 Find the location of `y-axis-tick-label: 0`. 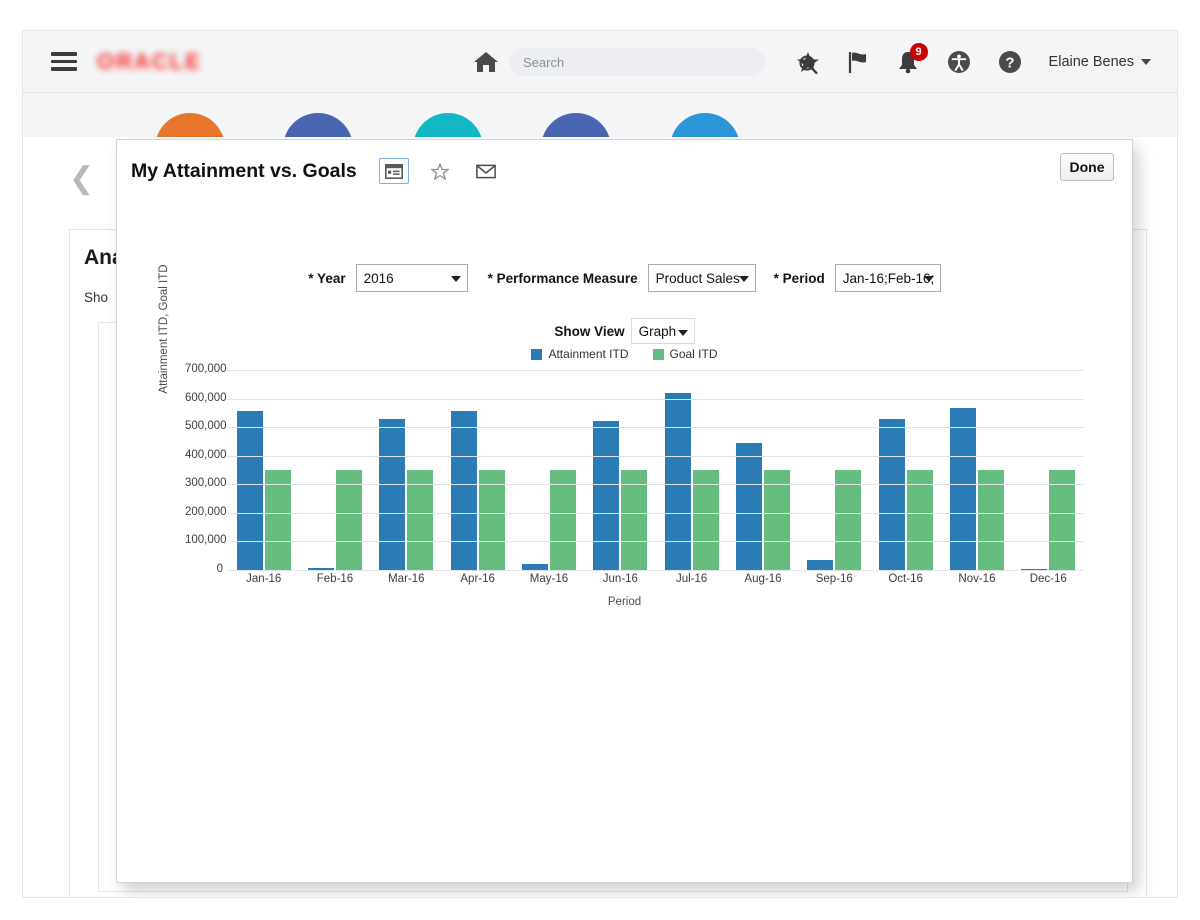

y-axis-tick-label: 0 is located at coordinates (219, 569).